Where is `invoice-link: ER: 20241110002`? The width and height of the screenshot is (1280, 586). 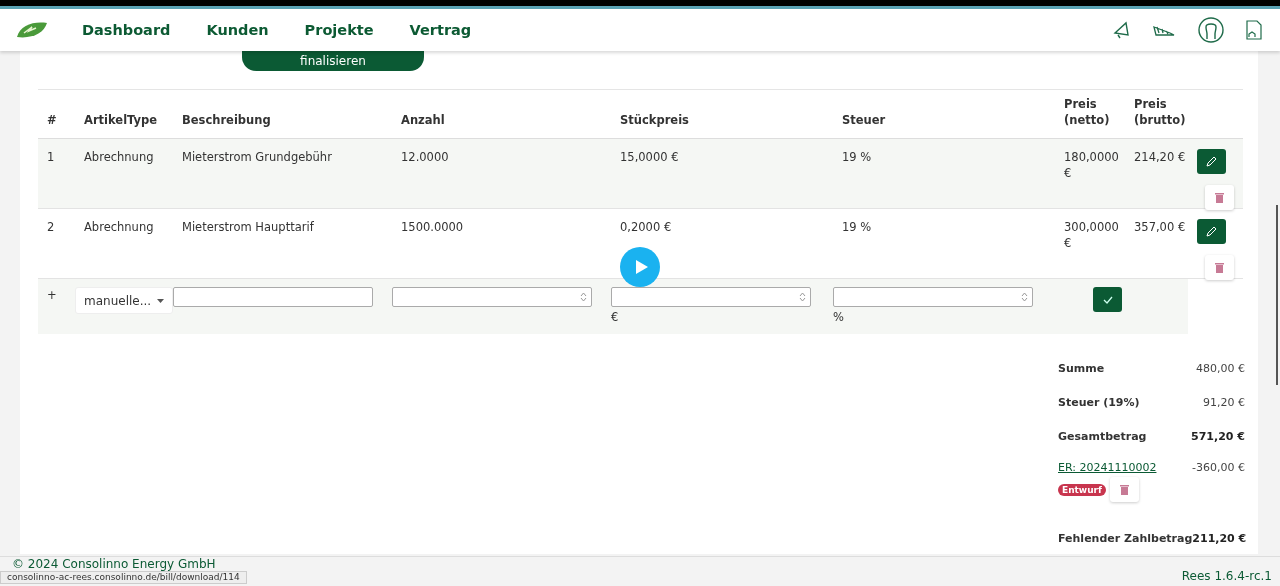
invoice-link: ER: 20241110002 is located at coordinates (1107, 467).